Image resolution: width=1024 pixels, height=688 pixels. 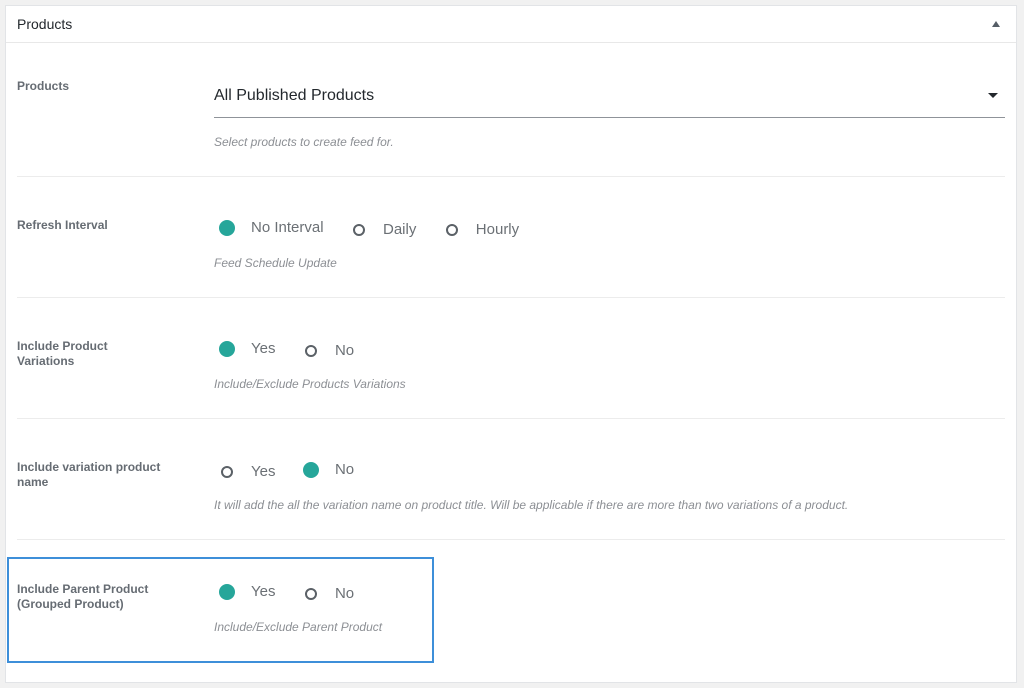 What do you see at coordinates (609, 101) in the screenshot?
I see `products-select: All Published Products` at bounding box center [609, 101].